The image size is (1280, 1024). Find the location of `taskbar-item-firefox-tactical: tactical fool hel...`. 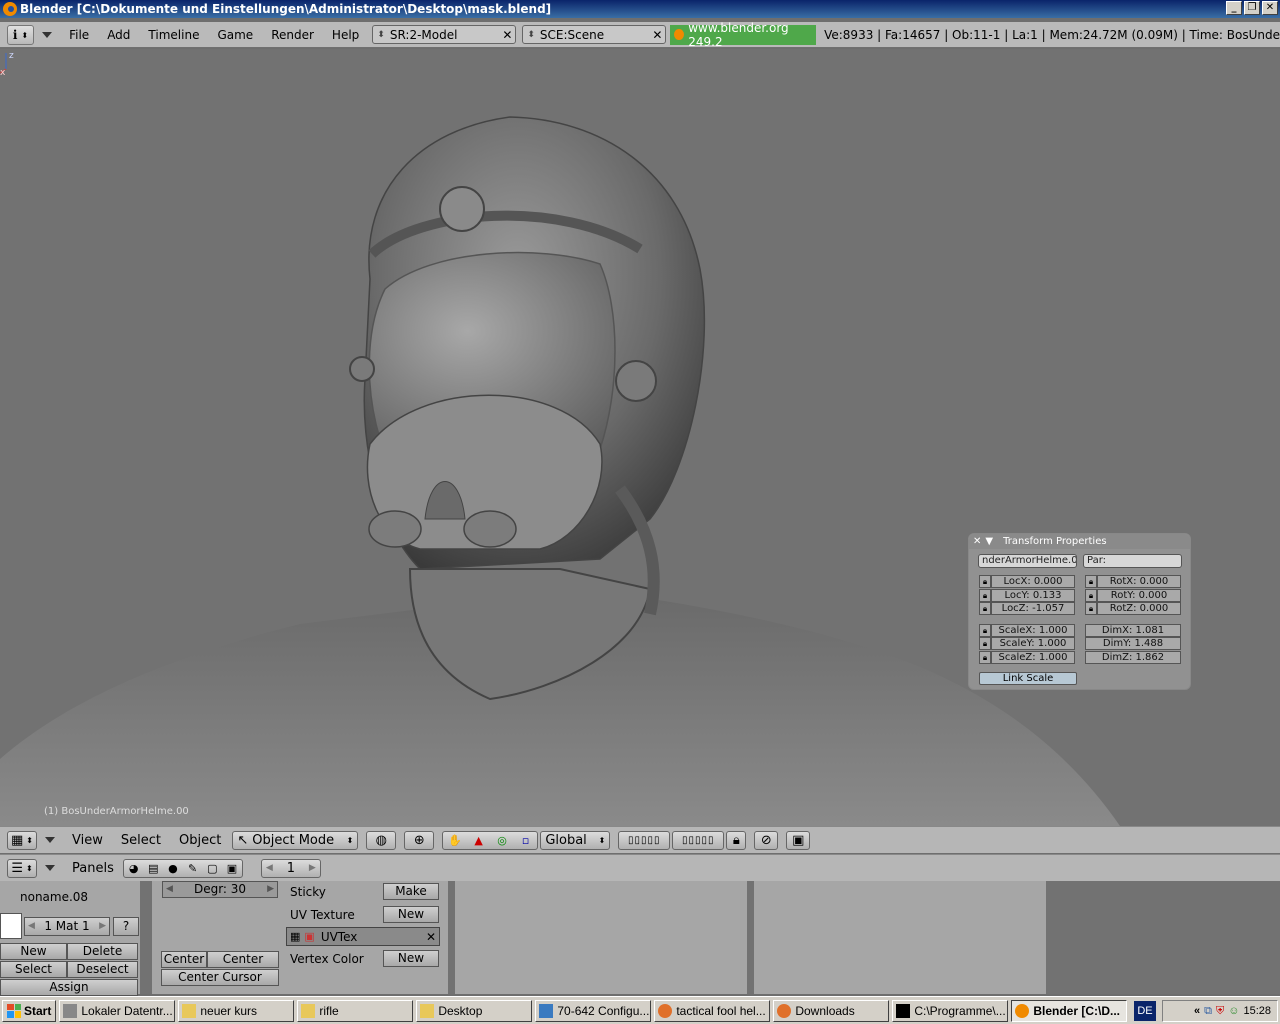

taskbar-item-firefox-tactical: tactical fool hel... is located at coordinates (712, 1010).